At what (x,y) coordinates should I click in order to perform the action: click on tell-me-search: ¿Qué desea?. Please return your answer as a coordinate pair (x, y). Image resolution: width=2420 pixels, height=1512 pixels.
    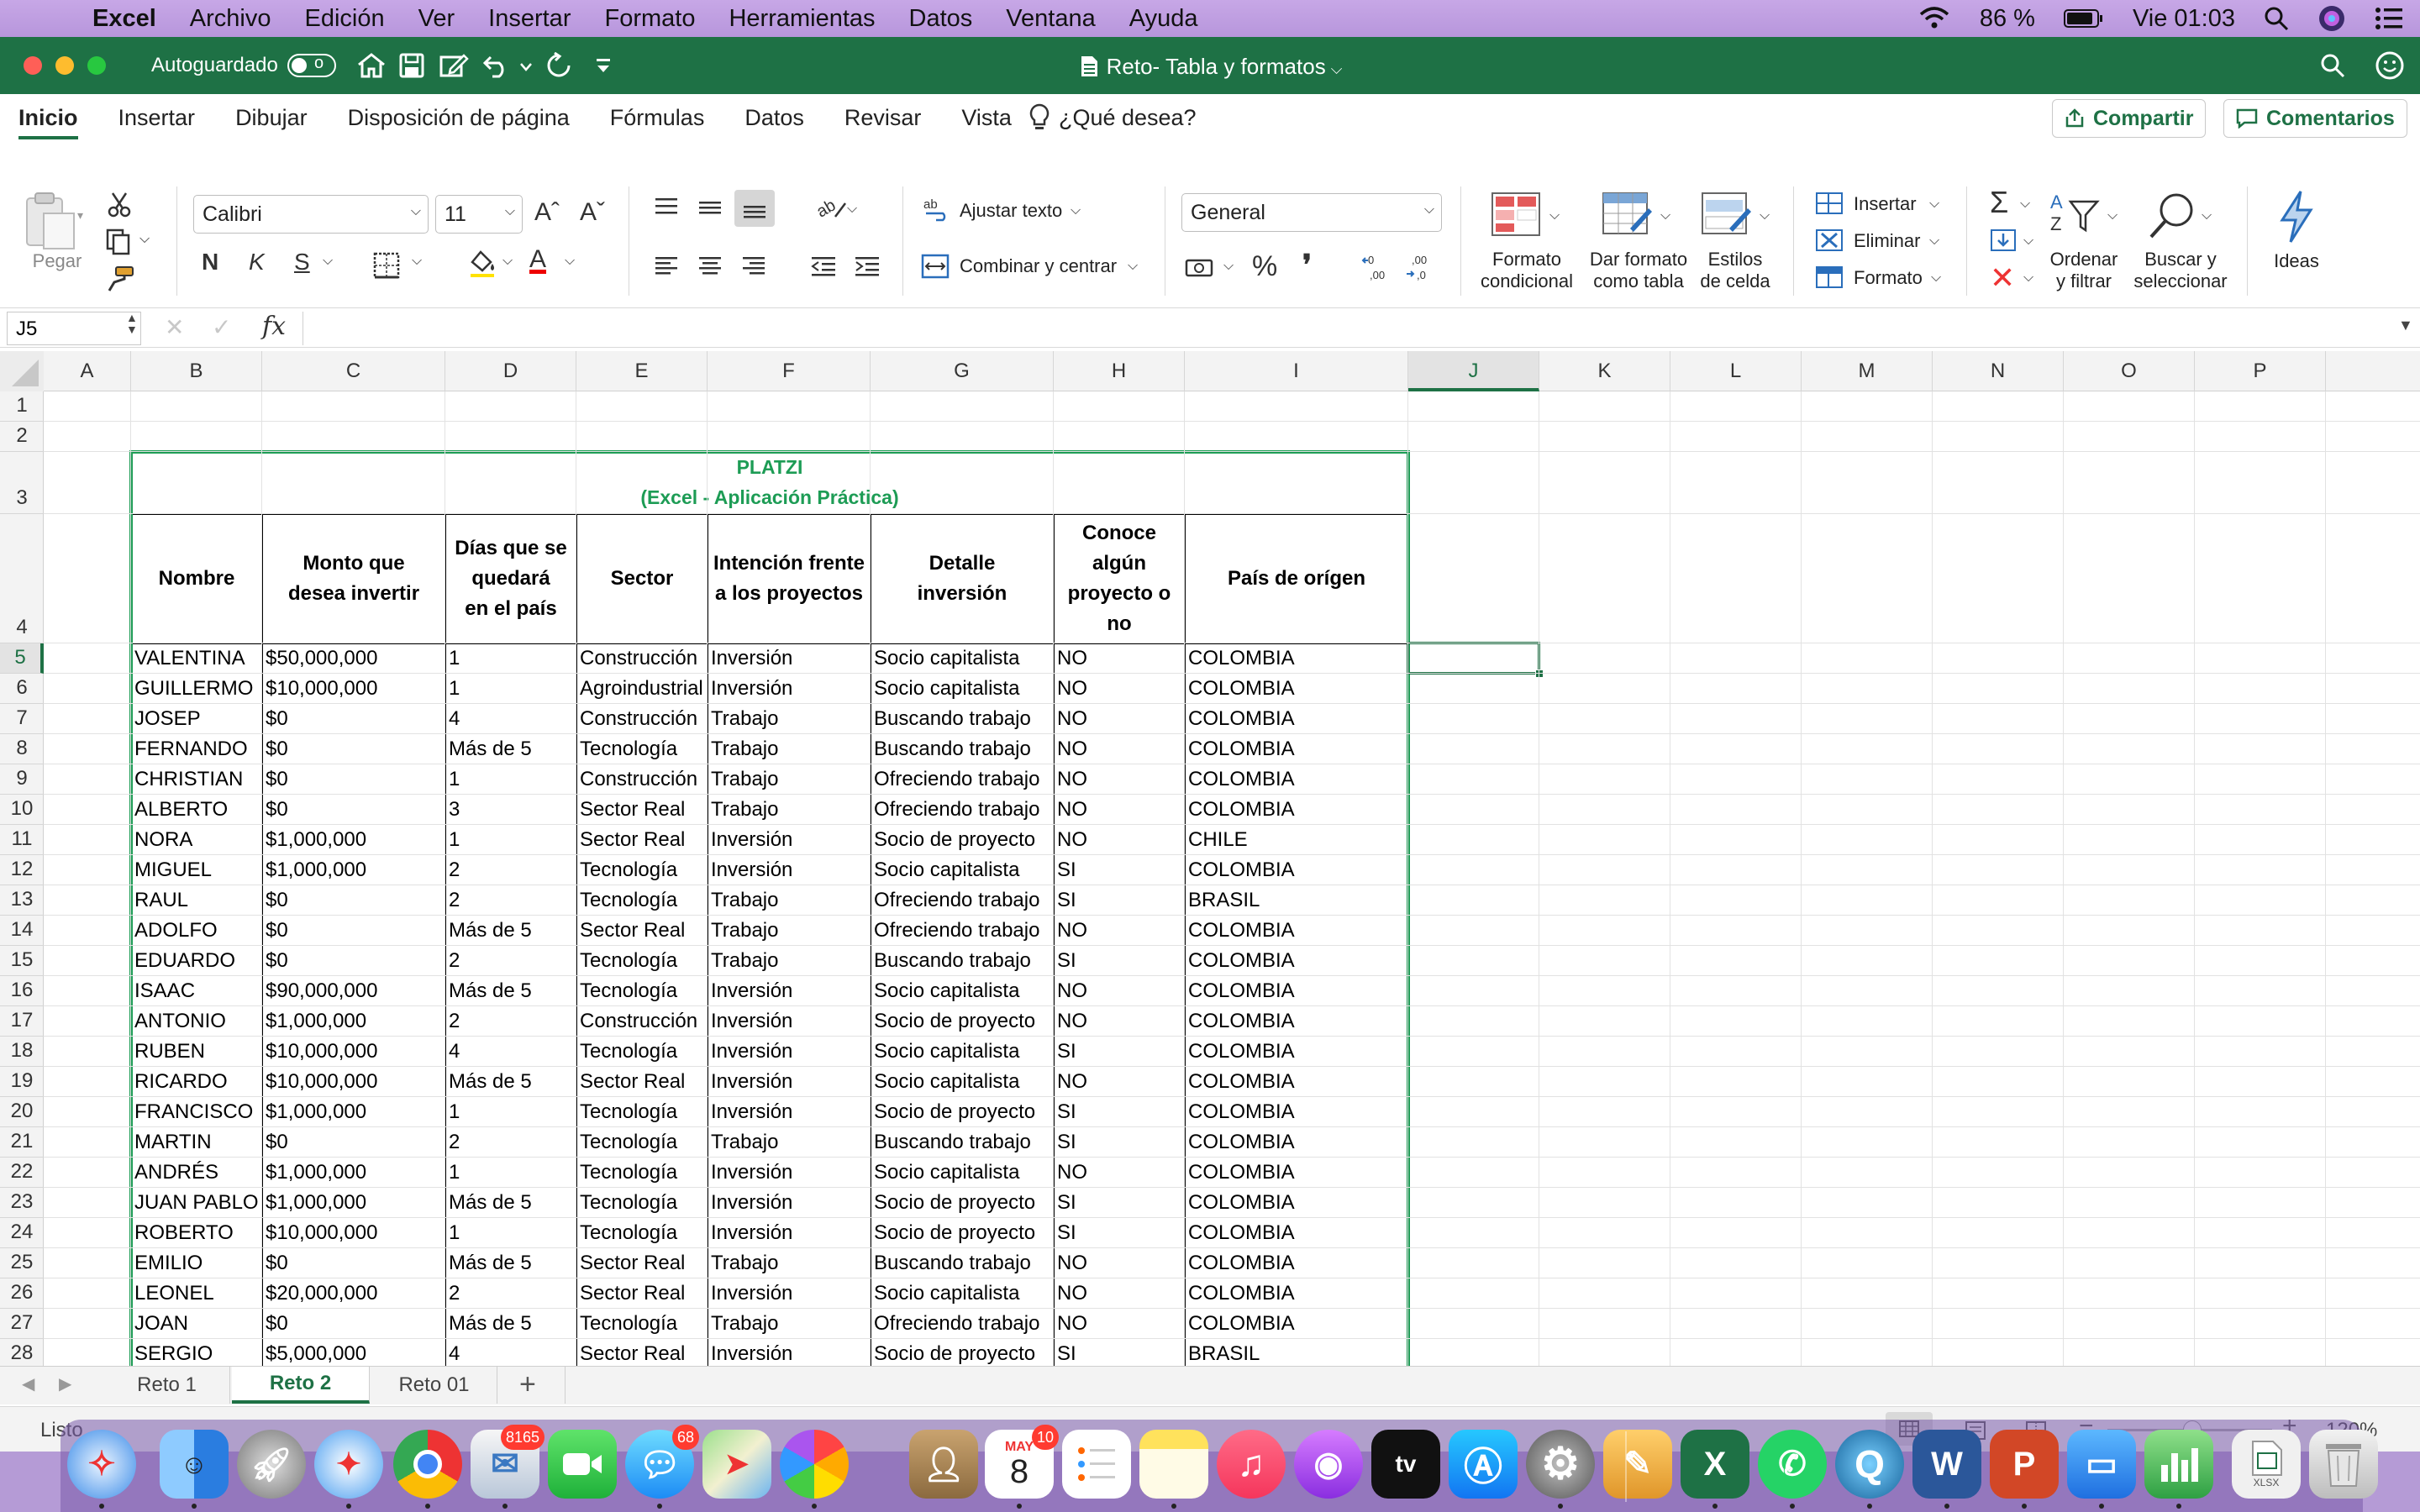
    Looking at the image, I should click on (1128, 118).